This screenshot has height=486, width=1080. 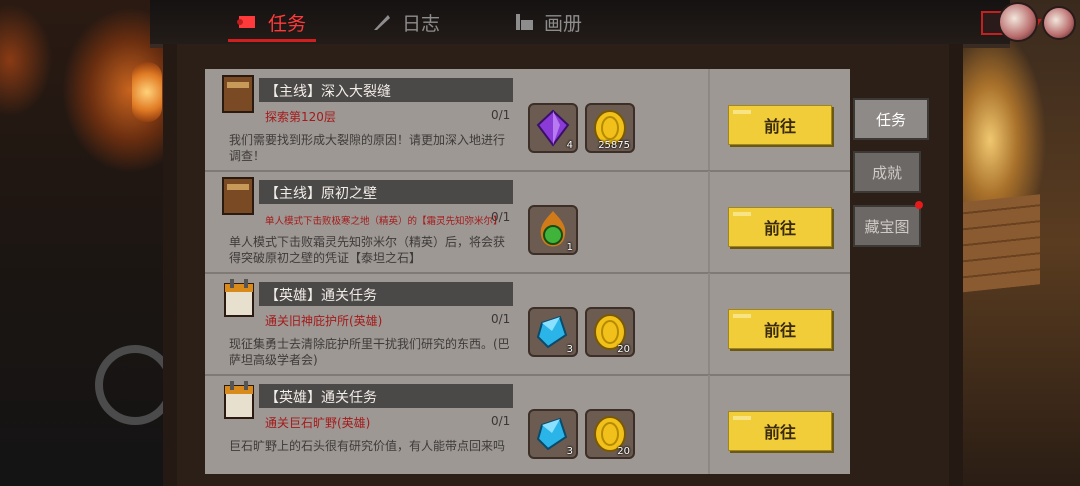 I want to click on tab-quests-label: 任务, so click(x=287, y=23).